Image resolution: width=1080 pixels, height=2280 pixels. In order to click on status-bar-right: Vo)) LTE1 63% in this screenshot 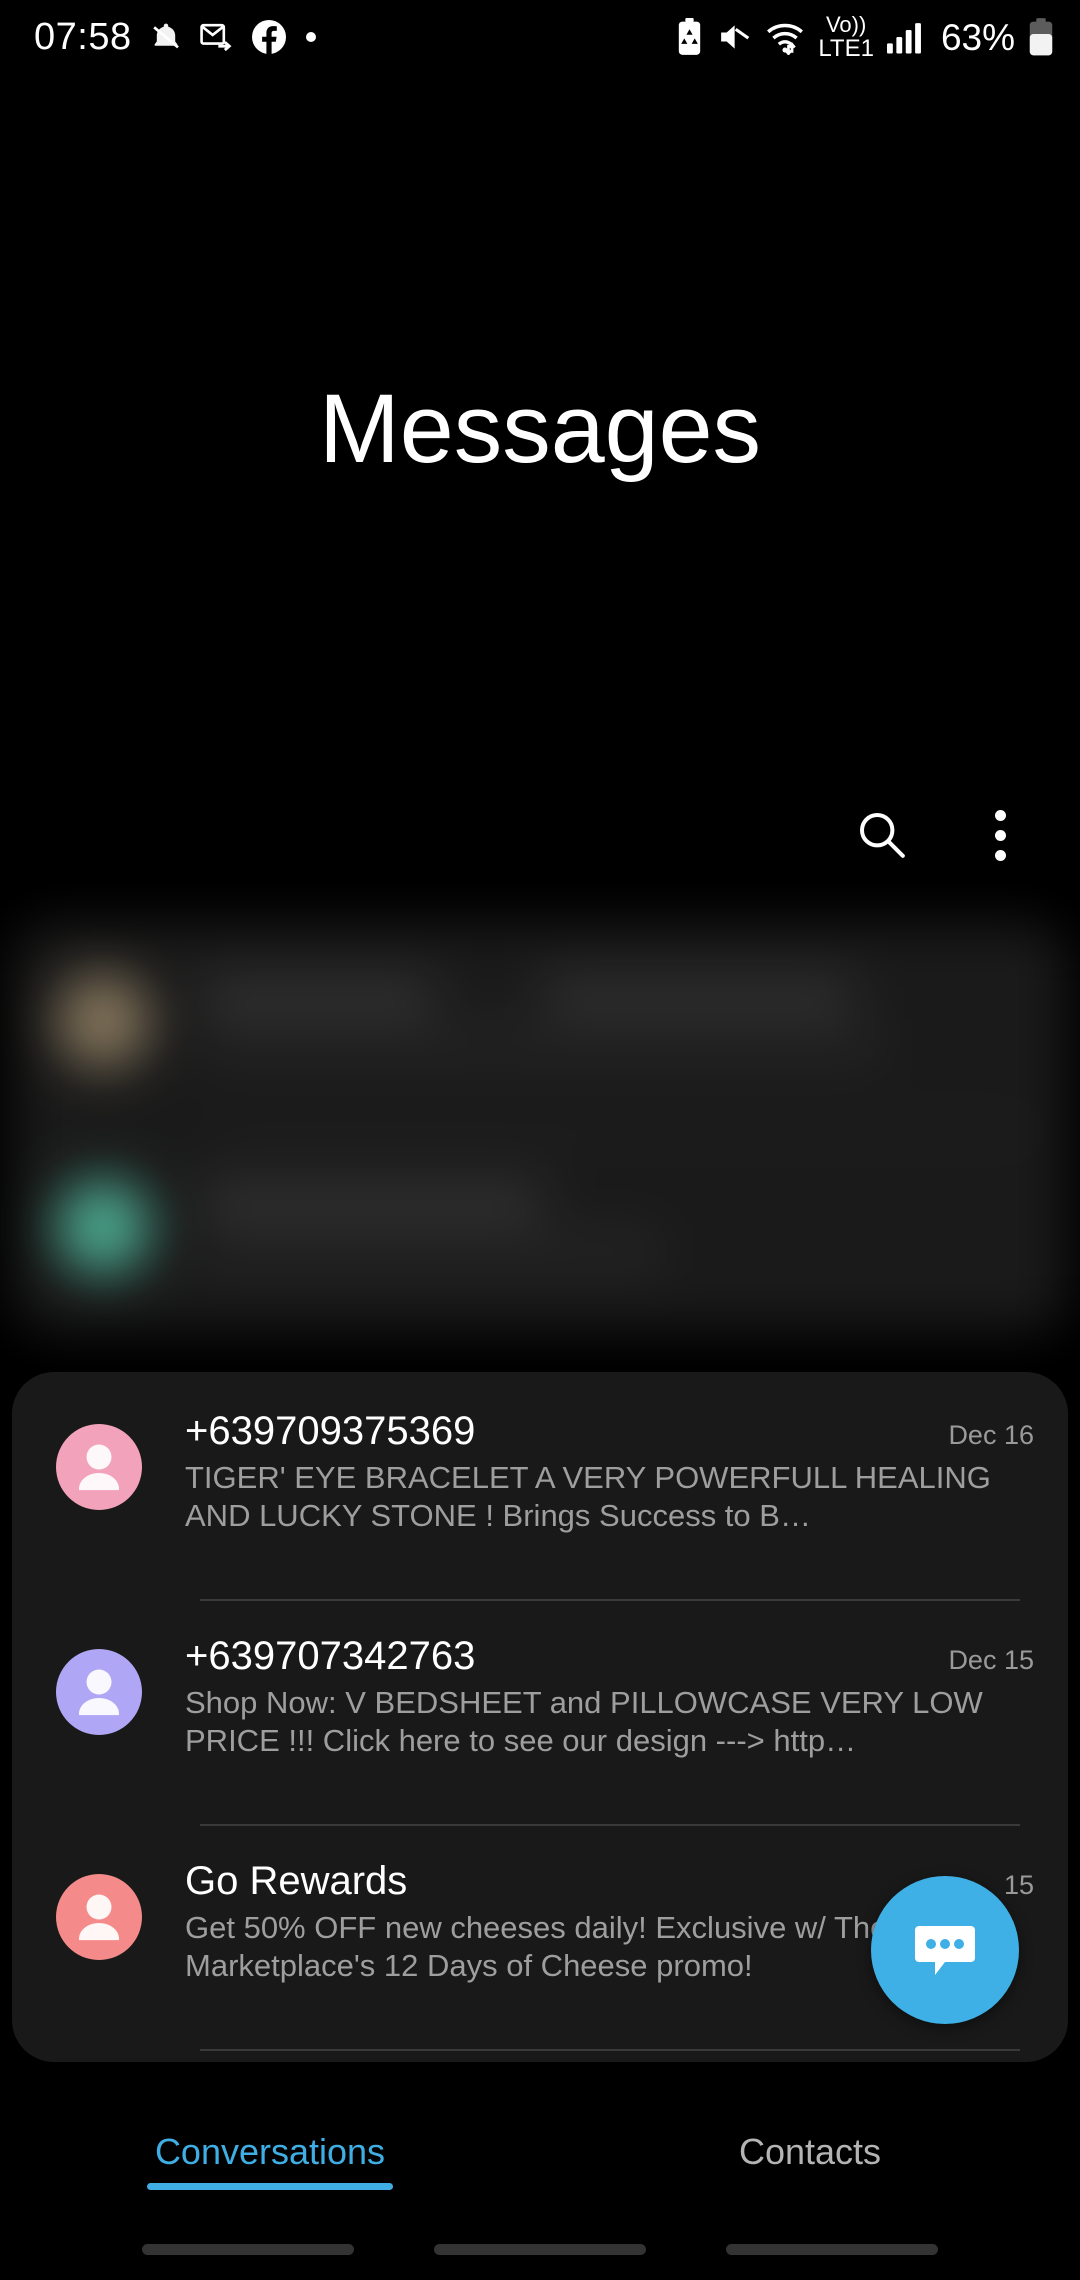, I will do `click(865, 36)`.